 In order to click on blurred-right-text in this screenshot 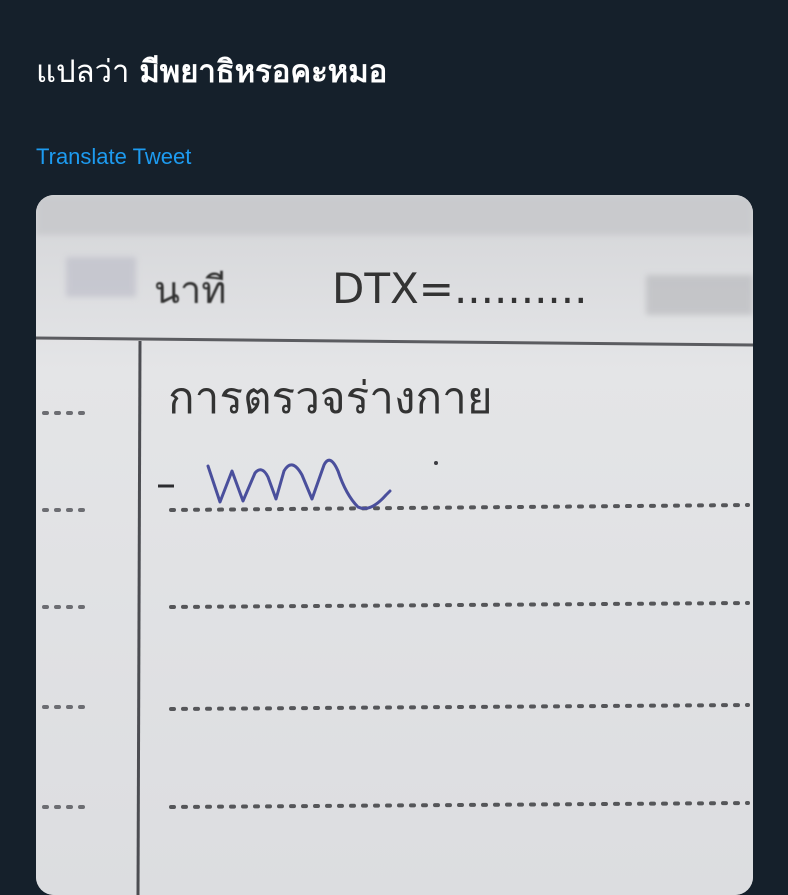, I will do `click(699, 295)`.